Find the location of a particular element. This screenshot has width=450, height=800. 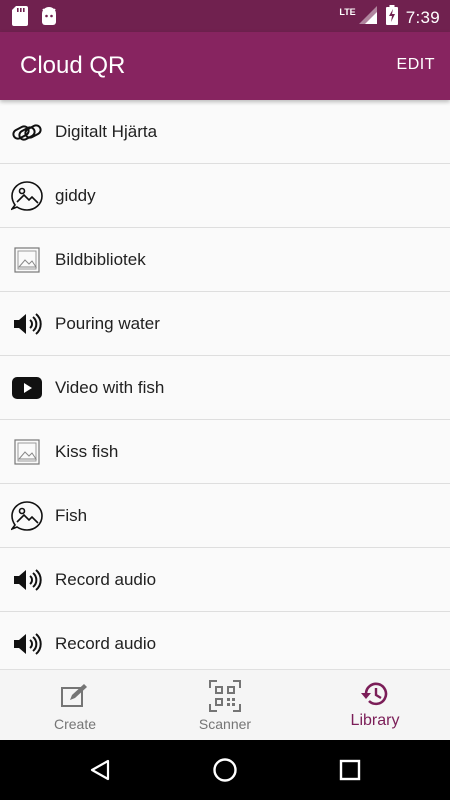

tab-scanner: Scanner is located at coordinates (225, 705).